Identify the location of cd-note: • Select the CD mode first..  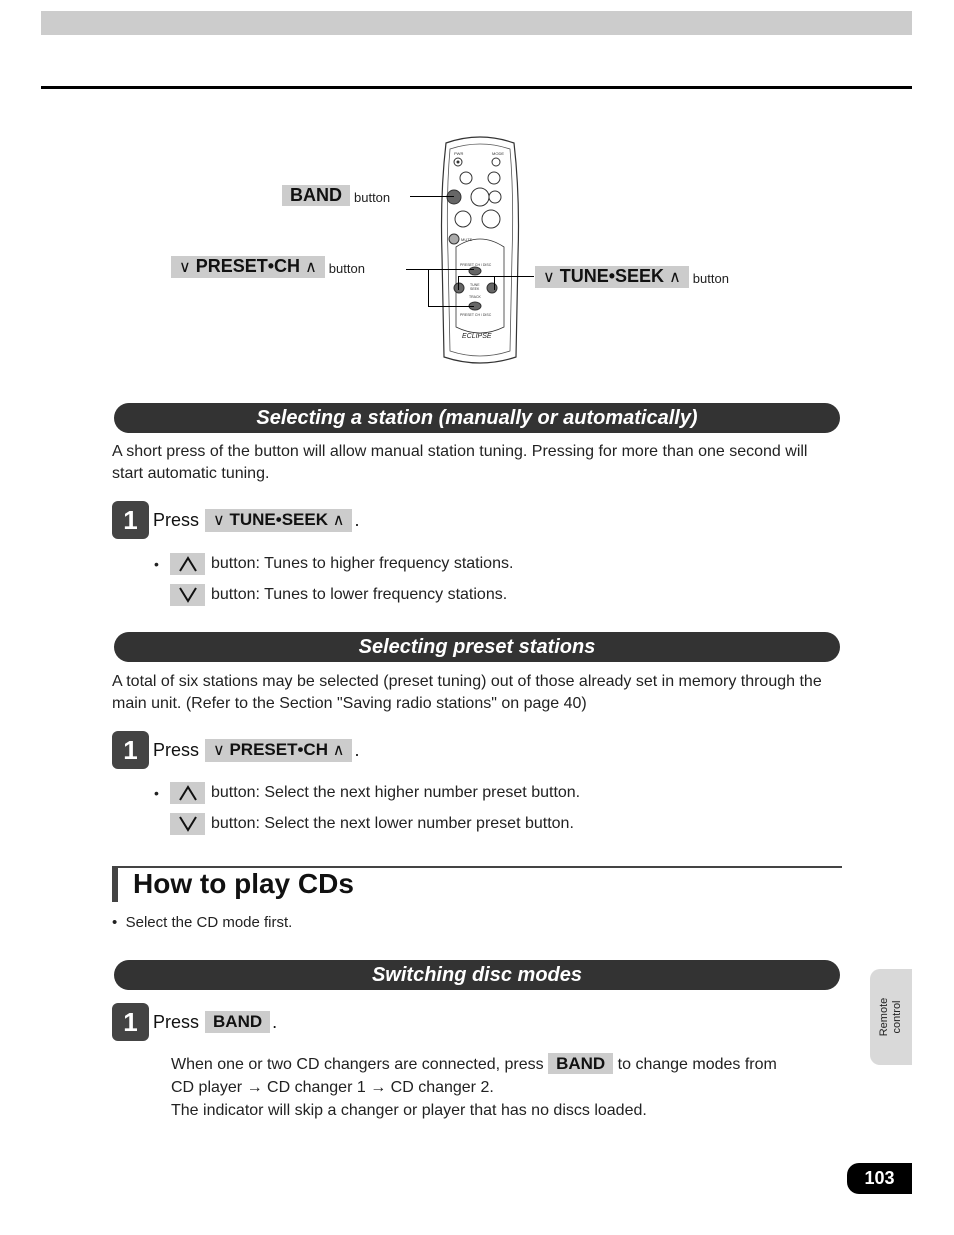
(472, 923).